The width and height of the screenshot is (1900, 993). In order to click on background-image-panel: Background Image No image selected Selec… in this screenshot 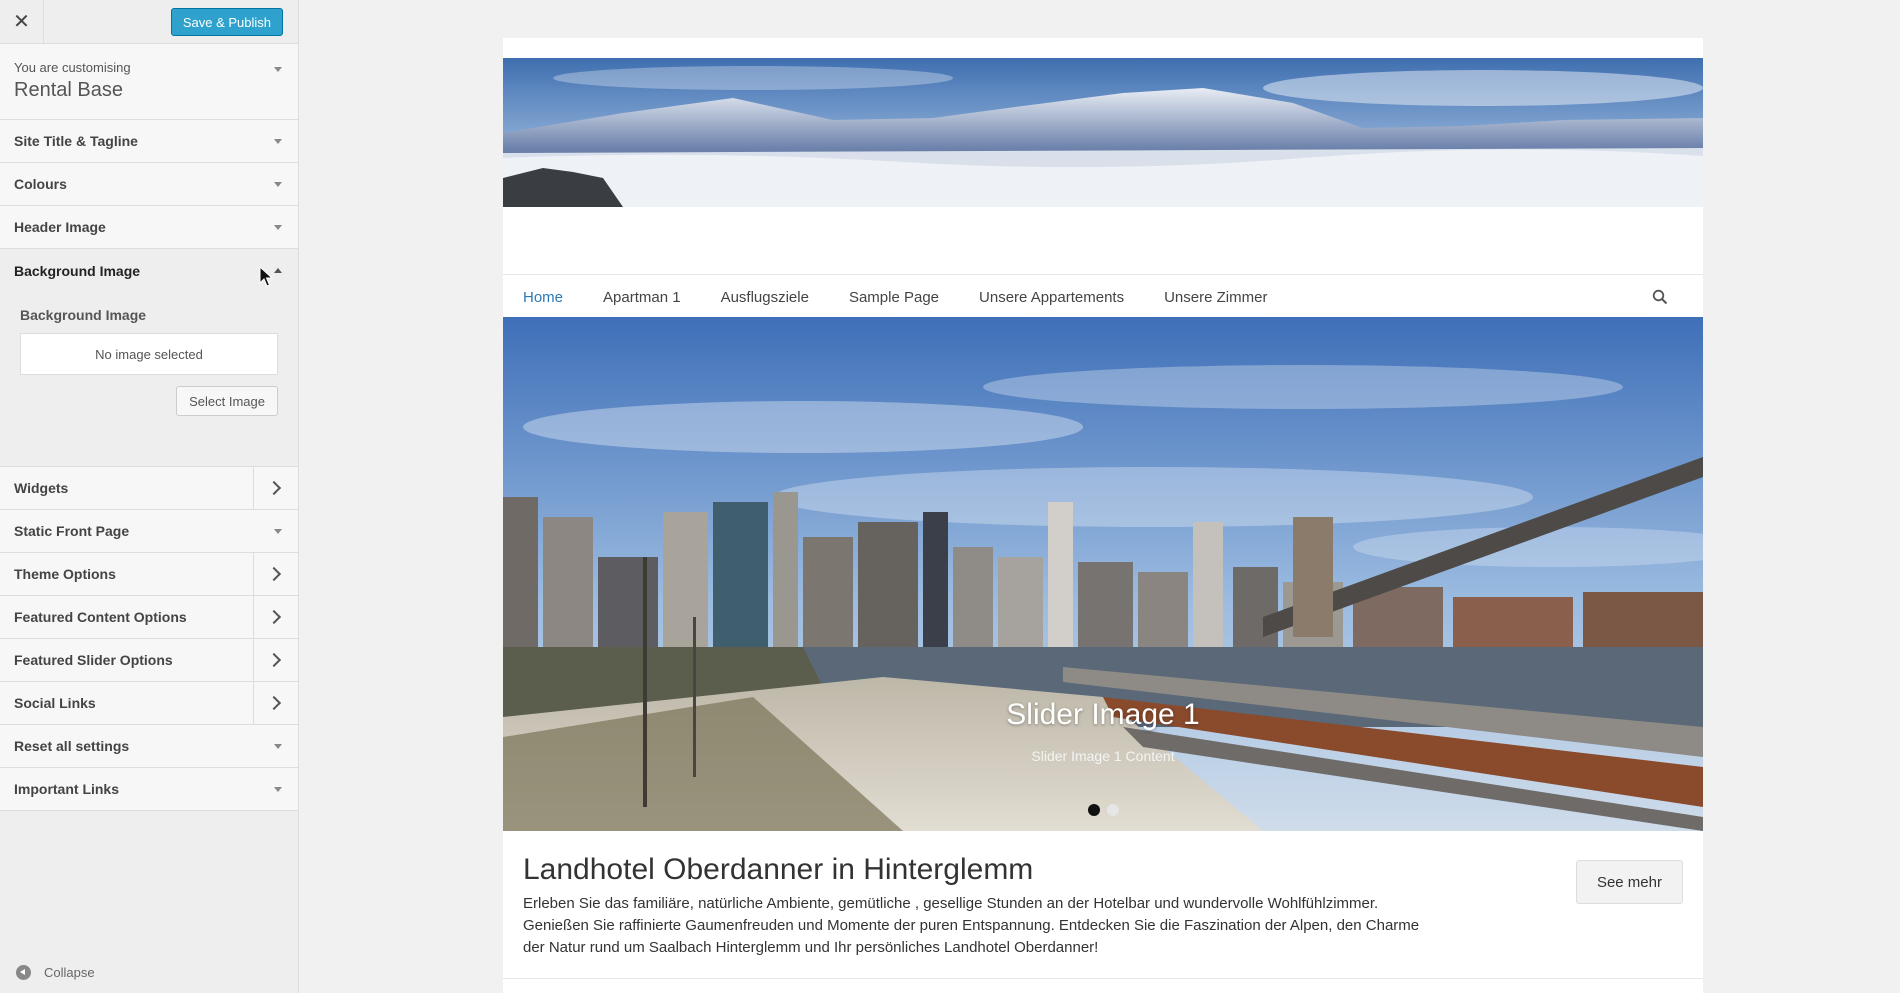, I will do `click(149, 379)`.